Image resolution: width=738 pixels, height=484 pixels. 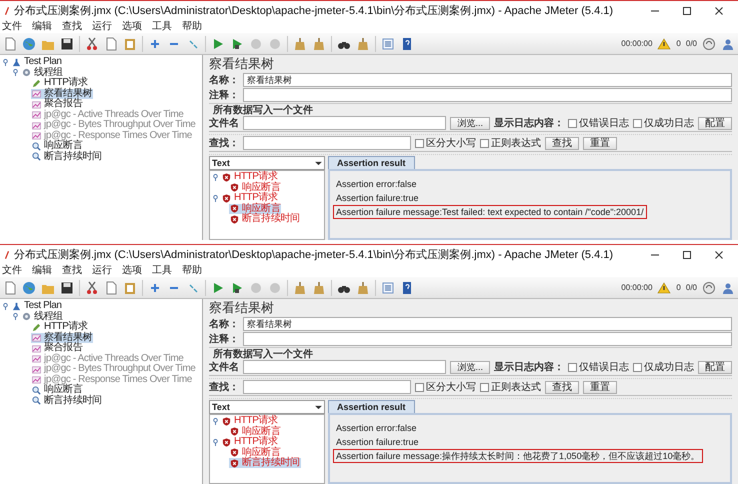 What do you see at coordinates (62, 337) in the screenshot?
I see `tree-item: 察看结果树` at bounding box center [62, 337].